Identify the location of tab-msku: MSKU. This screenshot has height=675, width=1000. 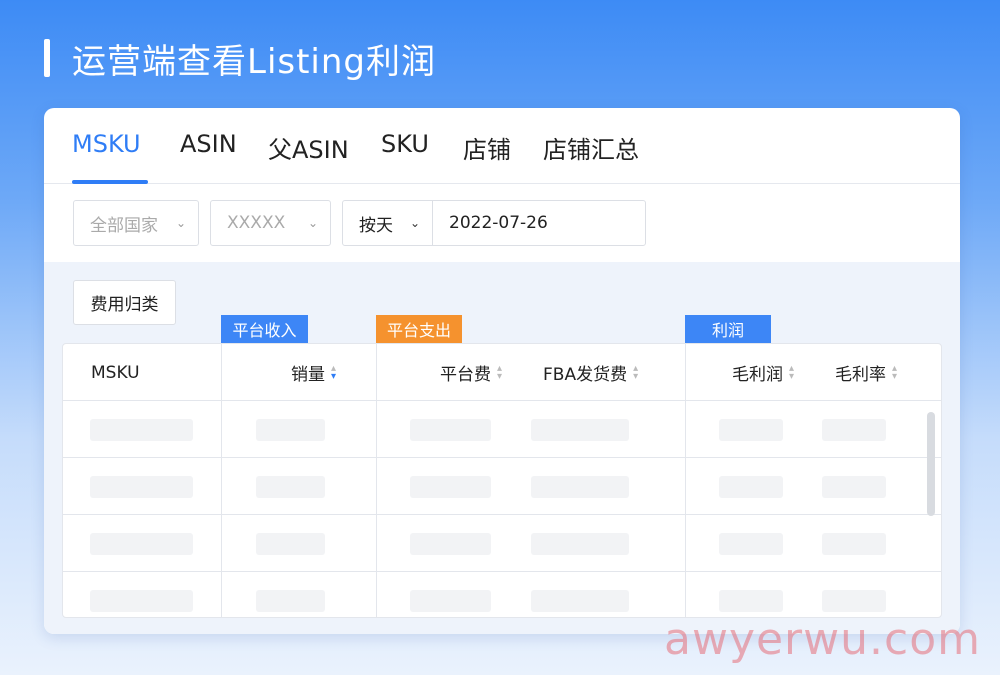
(106, 144).